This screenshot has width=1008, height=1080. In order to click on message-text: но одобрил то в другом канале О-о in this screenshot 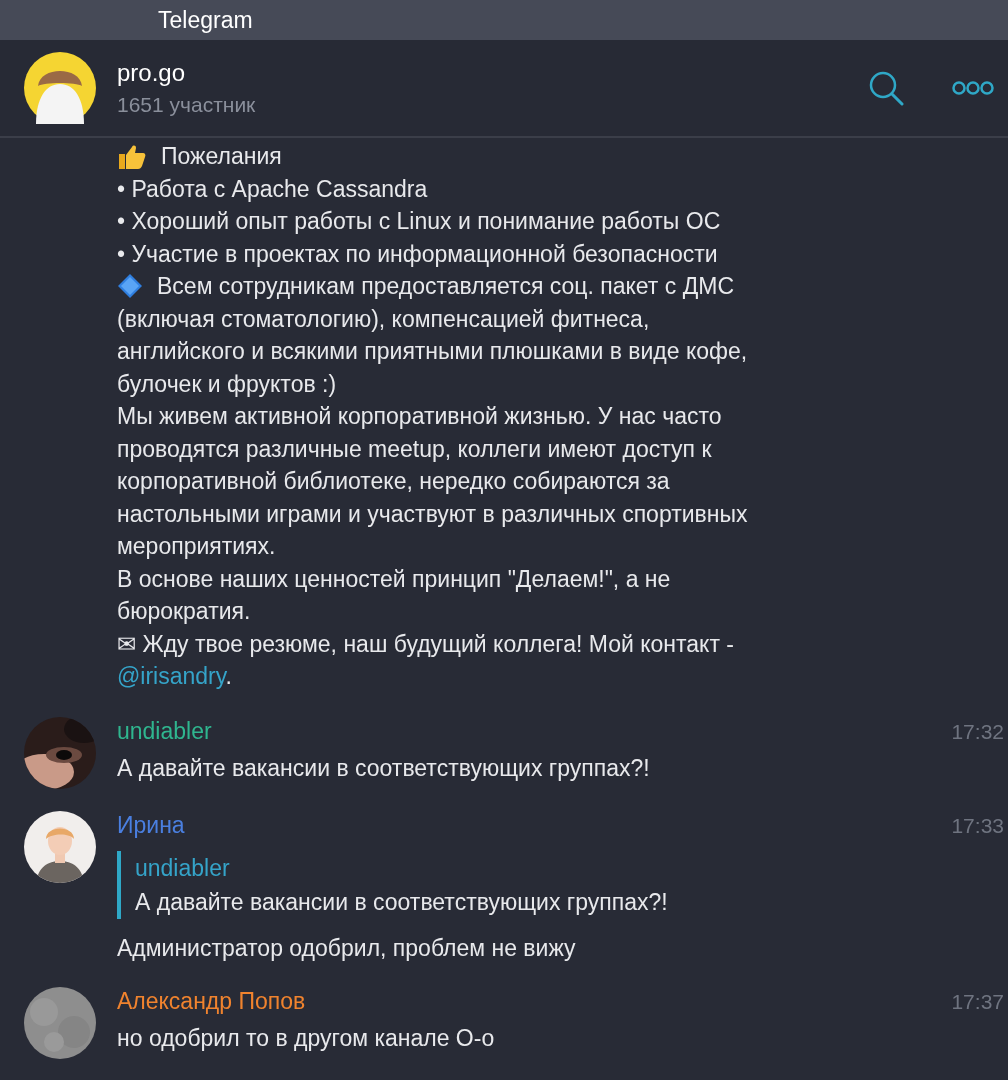, I will do `click(306, 1038)`.